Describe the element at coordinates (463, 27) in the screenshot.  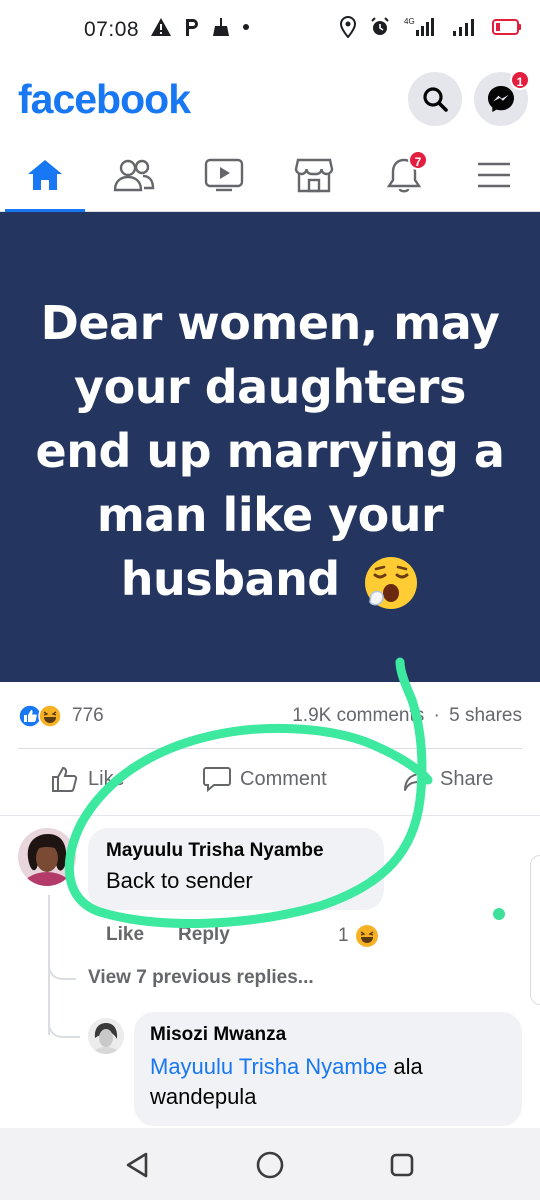
I see `signal-bars-icon` at that location.